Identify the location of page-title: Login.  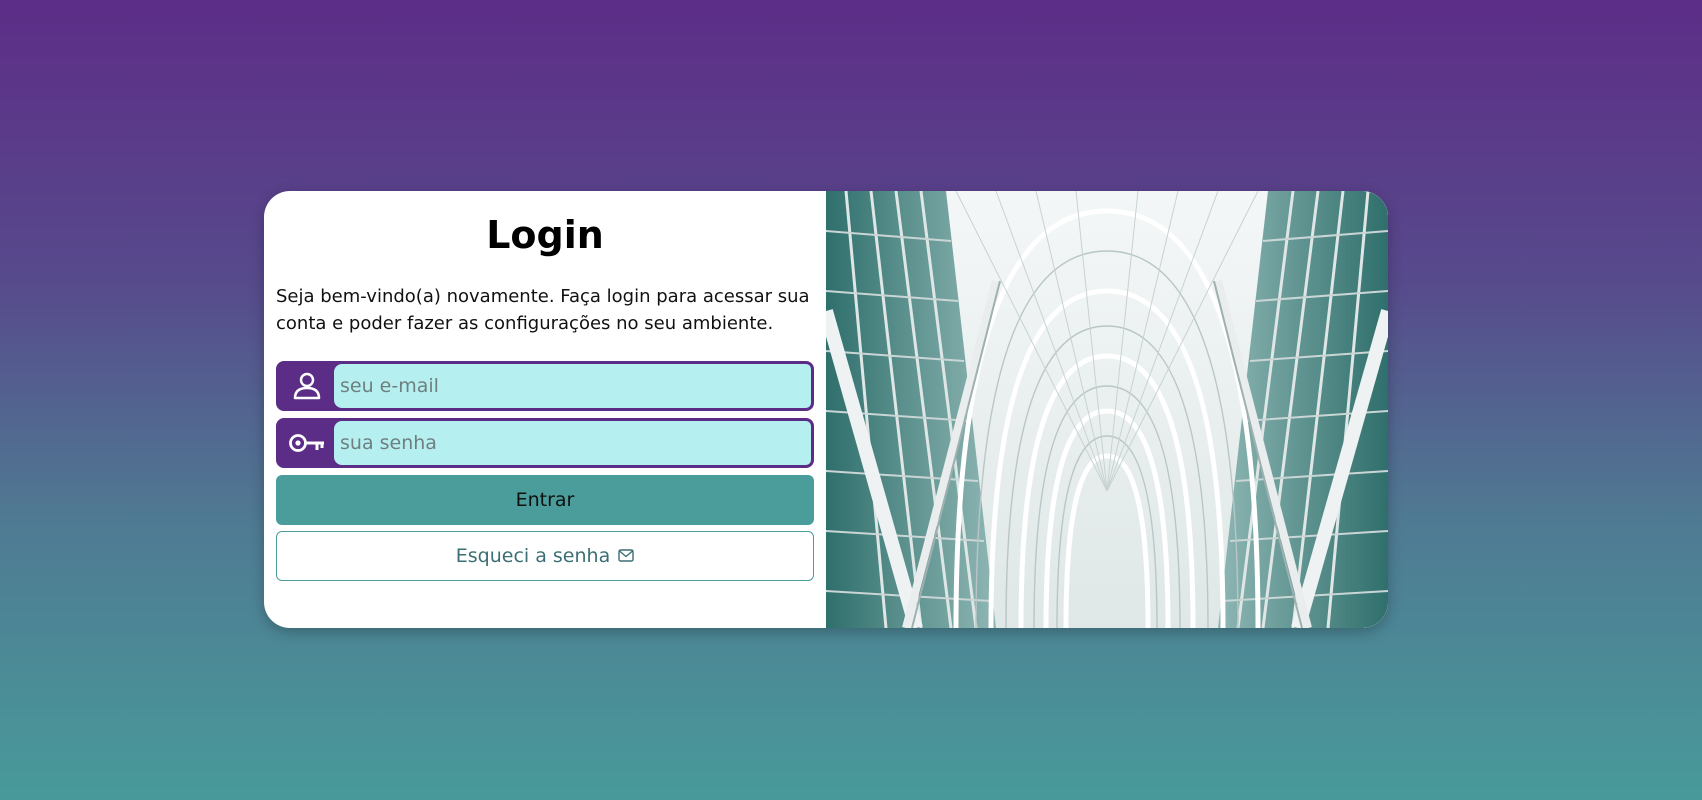
(545, 235).